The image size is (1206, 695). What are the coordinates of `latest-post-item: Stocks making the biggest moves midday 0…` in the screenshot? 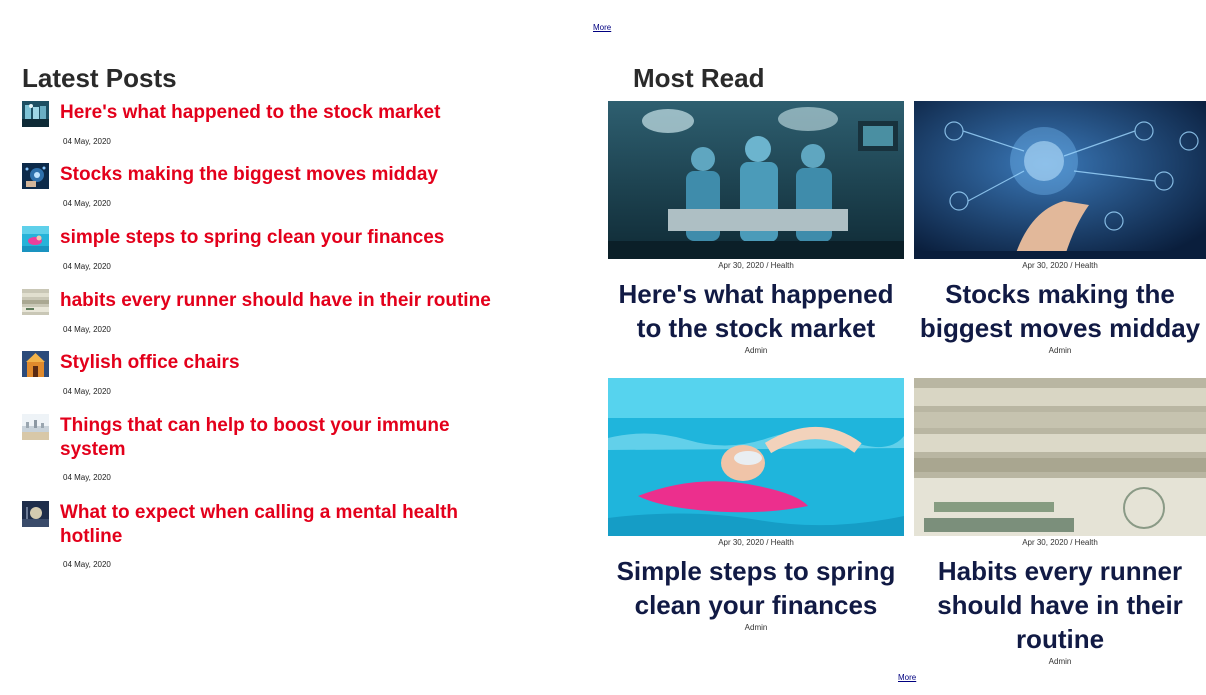 It's located at (262, 188).